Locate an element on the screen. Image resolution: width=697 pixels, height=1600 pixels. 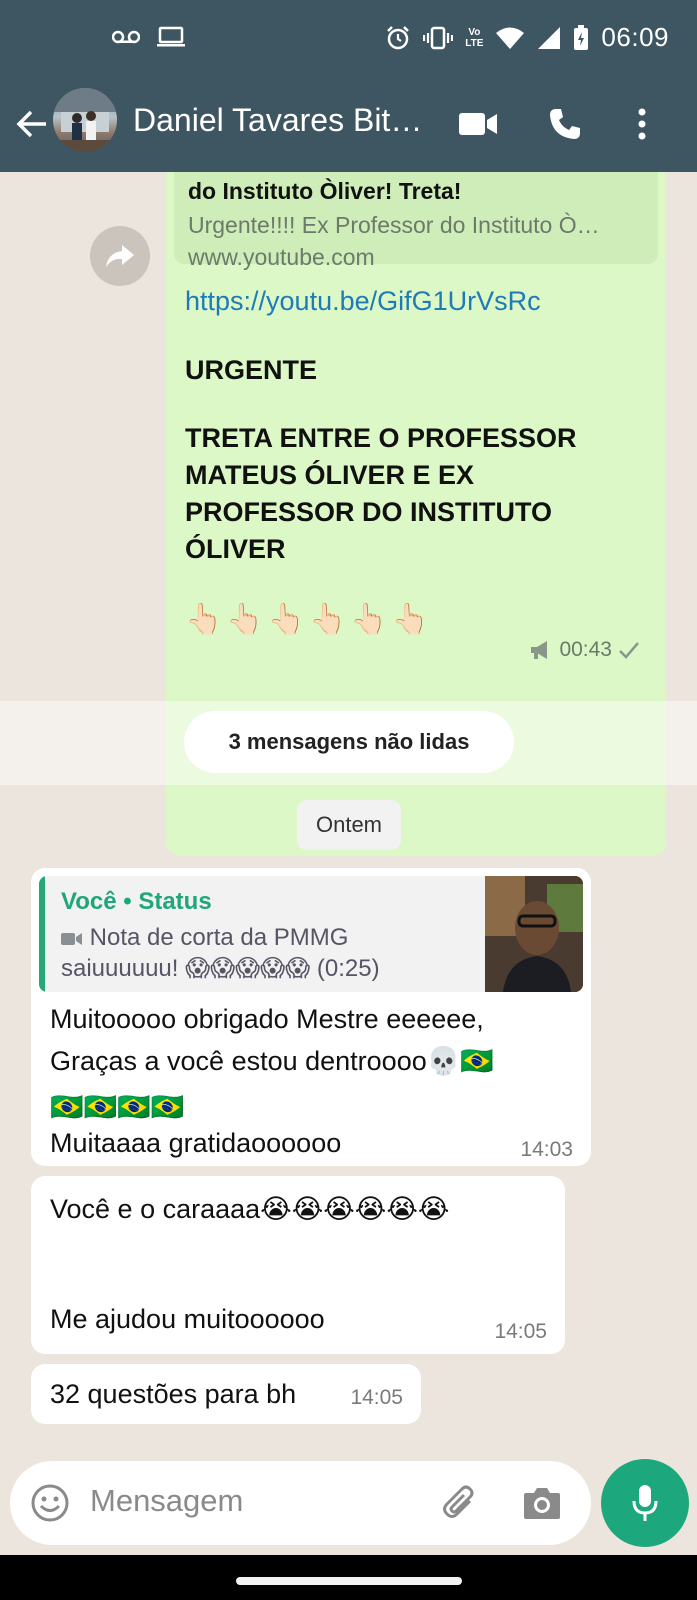
quote-accent-bar is located at coordinates (42, 934).